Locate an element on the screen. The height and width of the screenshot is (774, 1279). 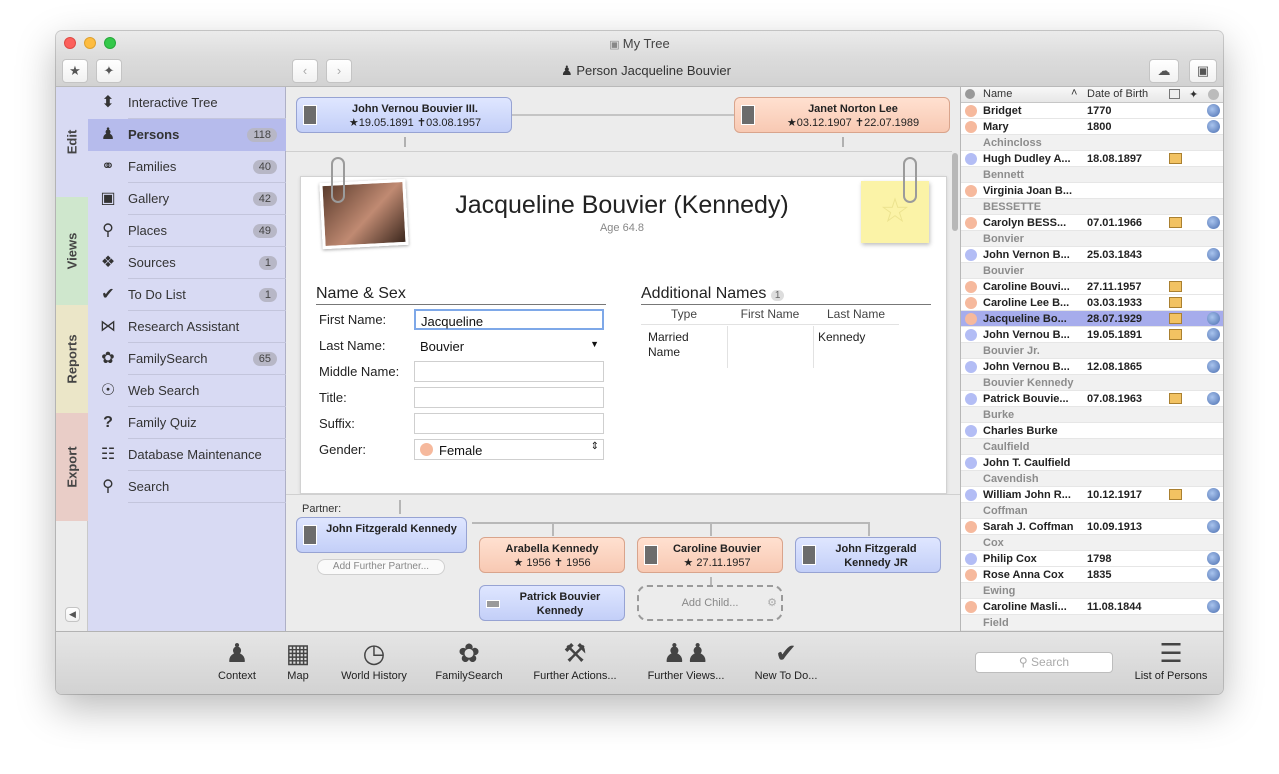
map-button: ▦ Map is located at coordinates (298, 659).